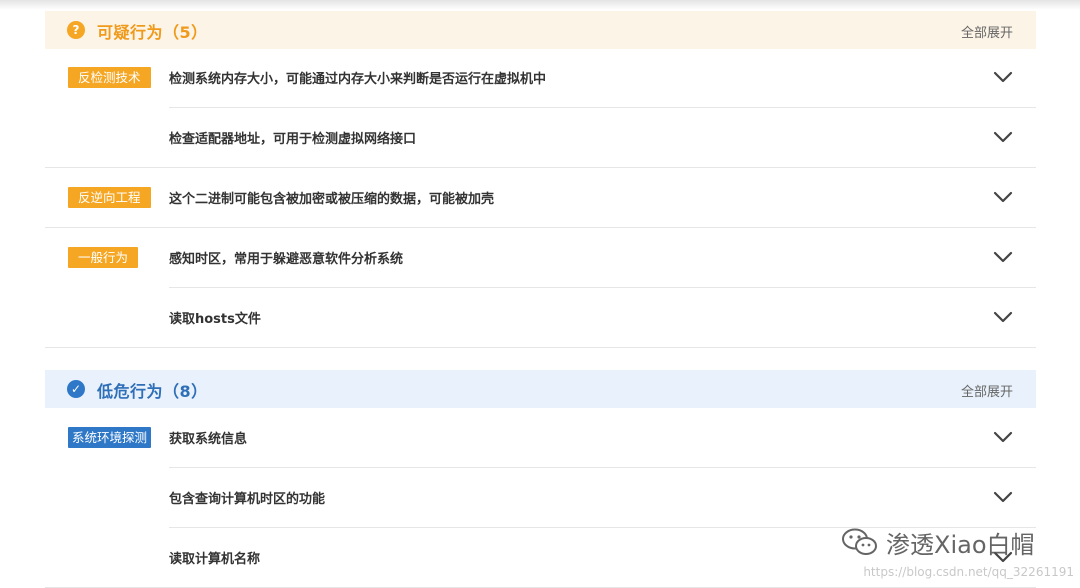 Image resolution: width=1080 pixels, height=588 pixels. Describe the element at coordinates (110, 437) in the screenshot. I see `category-tag-system-probe: 系统环境探测` at that location.